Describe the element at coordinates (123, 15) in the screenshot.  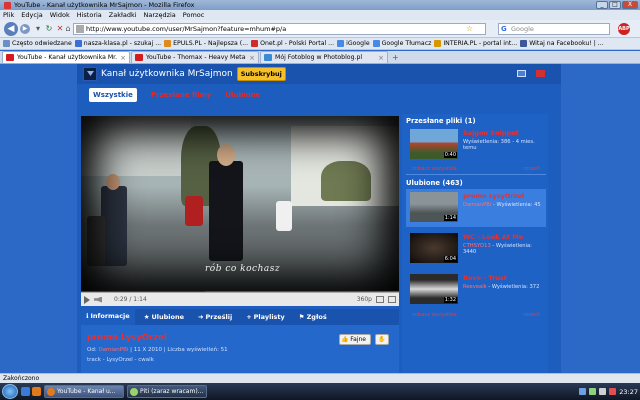
I see `menu-bookmarks: Zakładki` at that location.